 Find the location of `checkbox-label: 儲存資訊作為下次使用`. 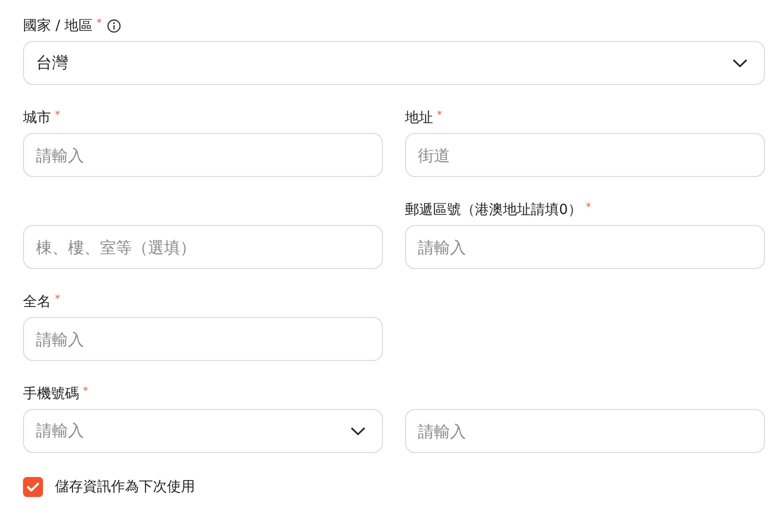

checkbox-label: 儲存資訊作為下次使用 is located at coordinates (125, 487).